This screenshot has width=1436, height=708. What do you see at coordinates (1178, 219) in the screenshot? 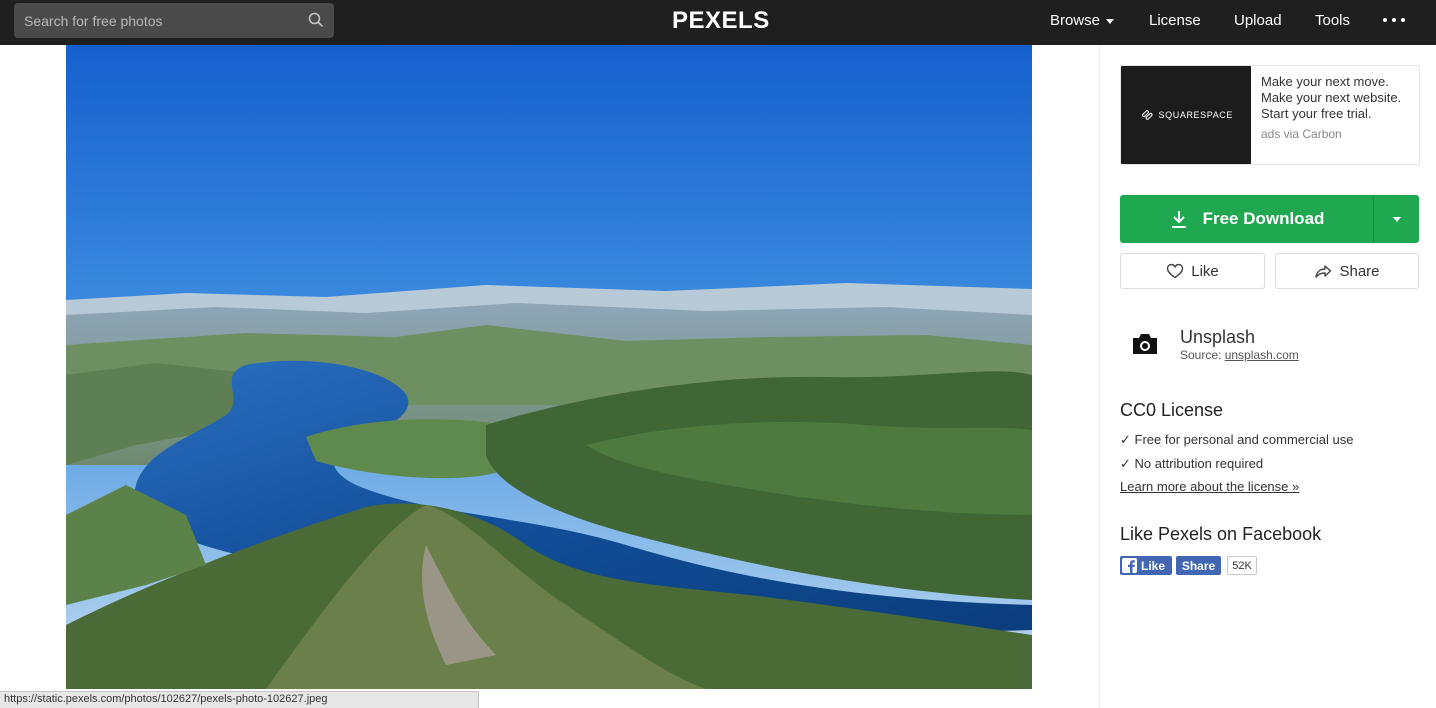
I see `download-icon` at bounding box center [1178, 219].